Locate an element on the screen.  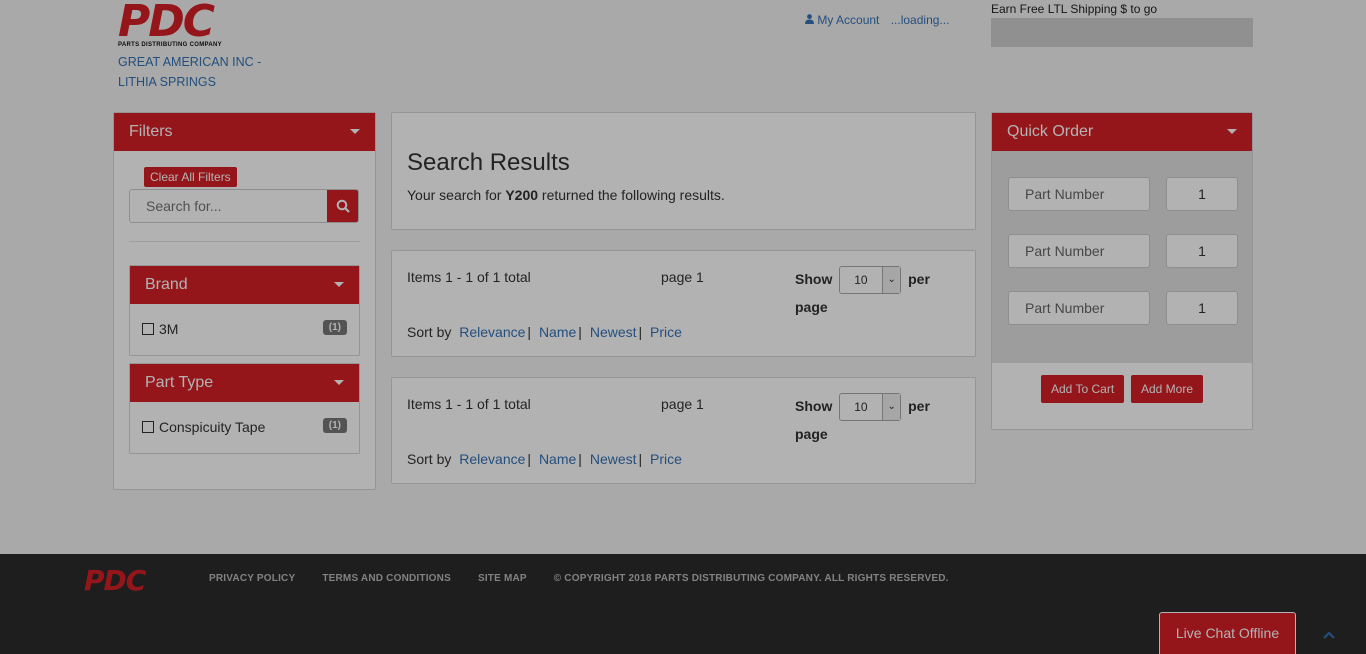
part-type-header: Part Type is located at coordinates (244, 383).